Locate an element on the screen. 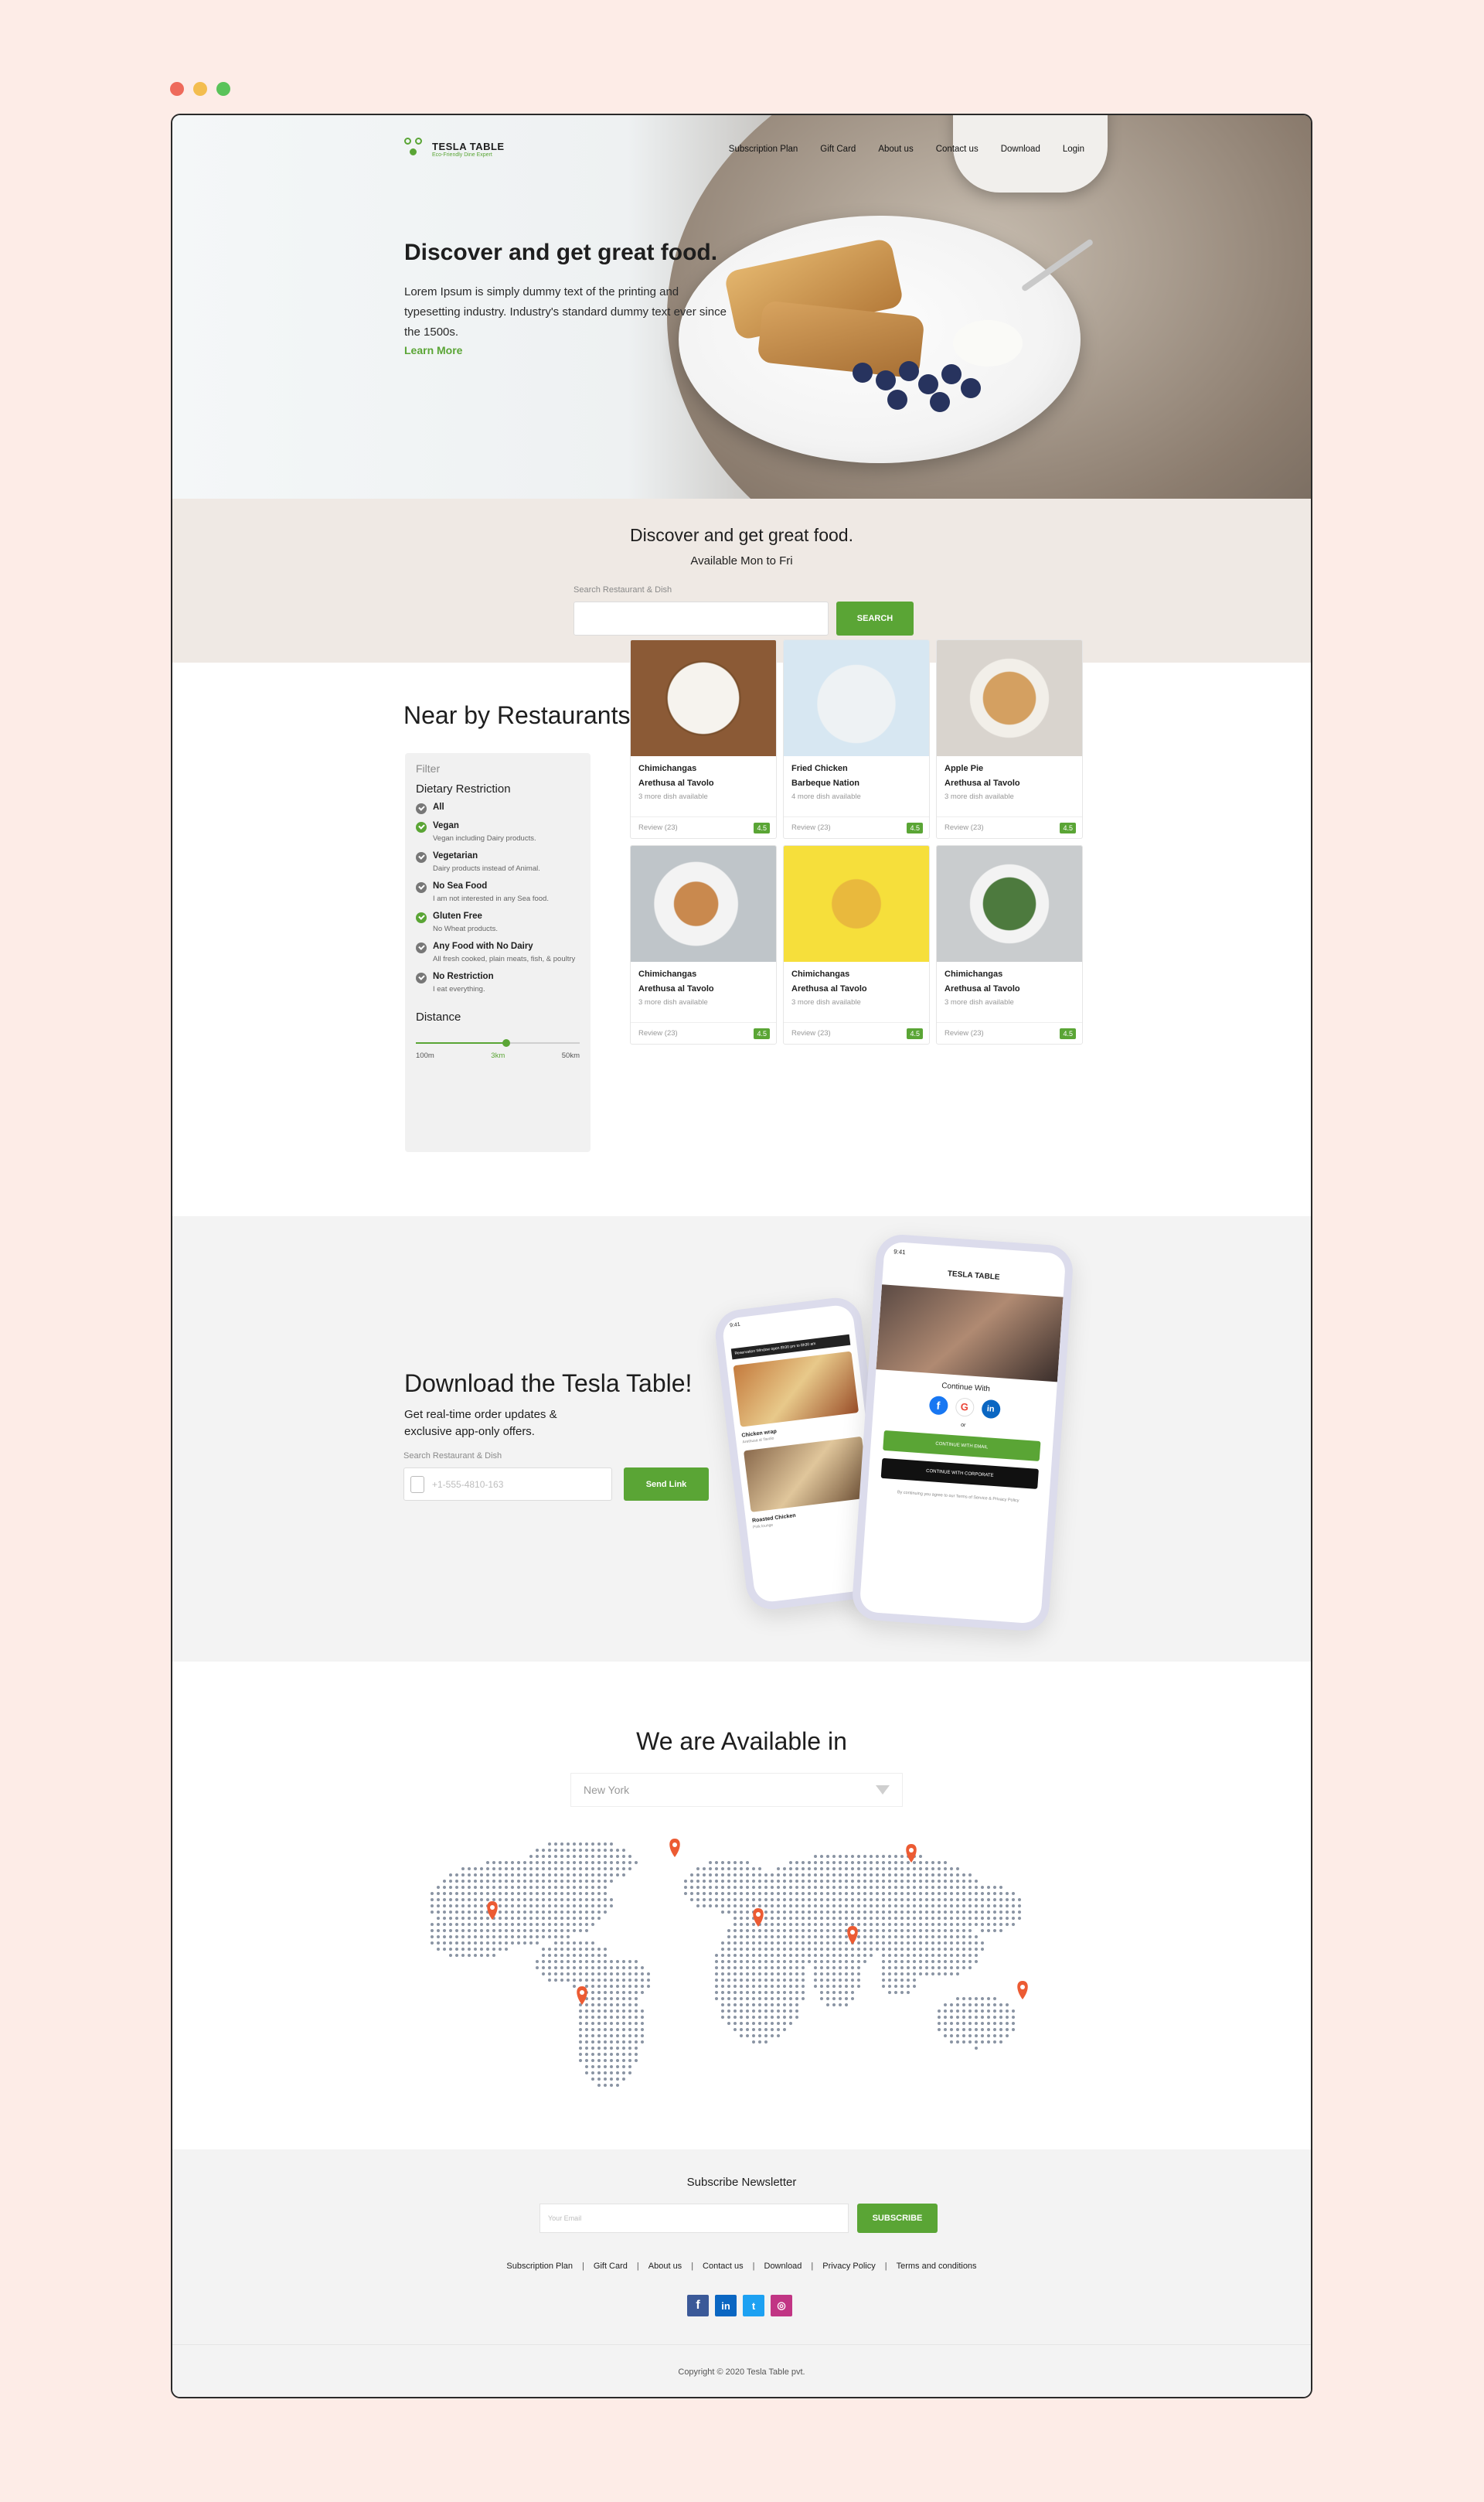 This screenshot has height=2502, width=1484. nav-gift-card: Gift Card is located at coordinates (838, 149).